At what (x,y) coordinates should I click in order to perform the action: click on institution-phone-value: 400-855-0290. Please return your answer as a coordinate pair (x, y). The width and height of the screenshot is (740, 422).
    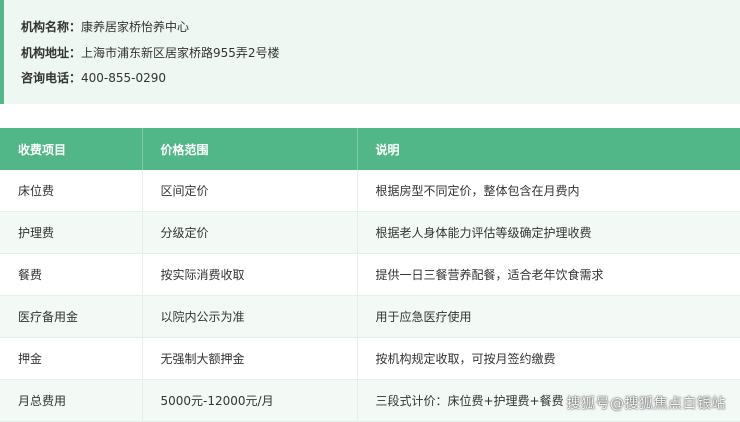
    Looking at the image, I should click on (124, 78).